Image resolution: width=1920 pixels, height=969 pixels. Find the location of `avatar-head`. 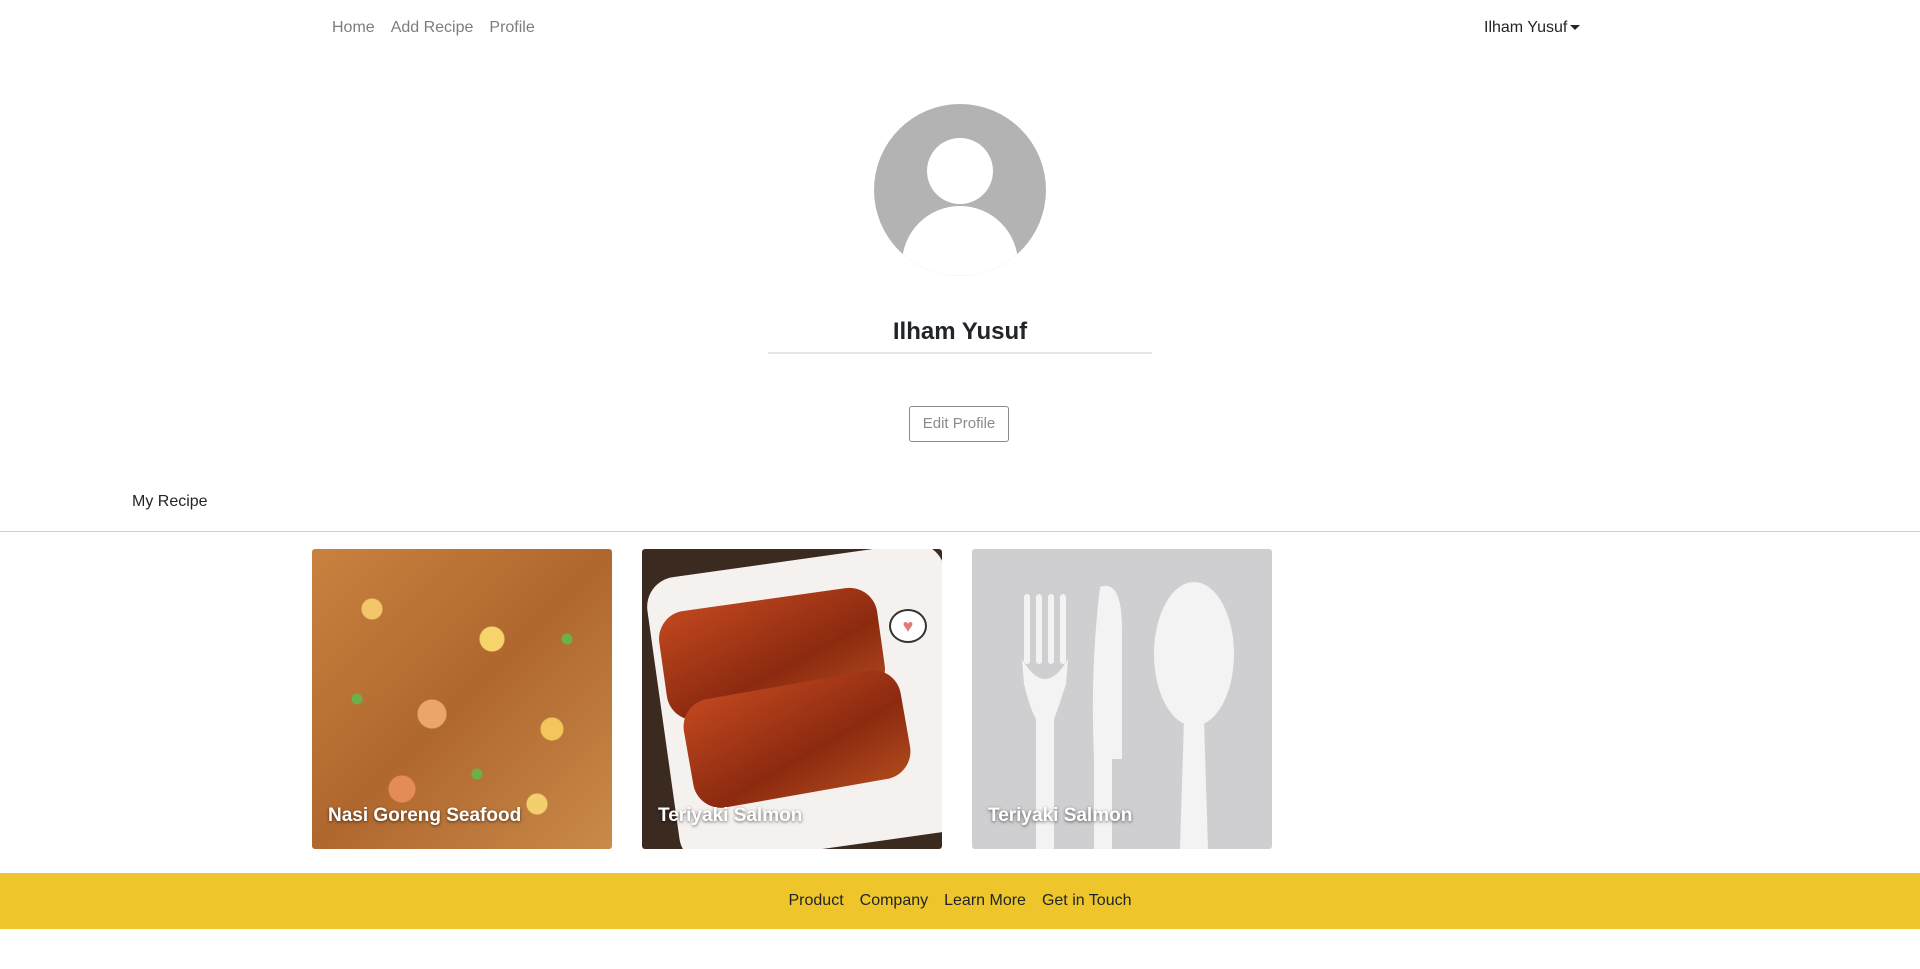

avatar-head is located at coordinates (960, 171).